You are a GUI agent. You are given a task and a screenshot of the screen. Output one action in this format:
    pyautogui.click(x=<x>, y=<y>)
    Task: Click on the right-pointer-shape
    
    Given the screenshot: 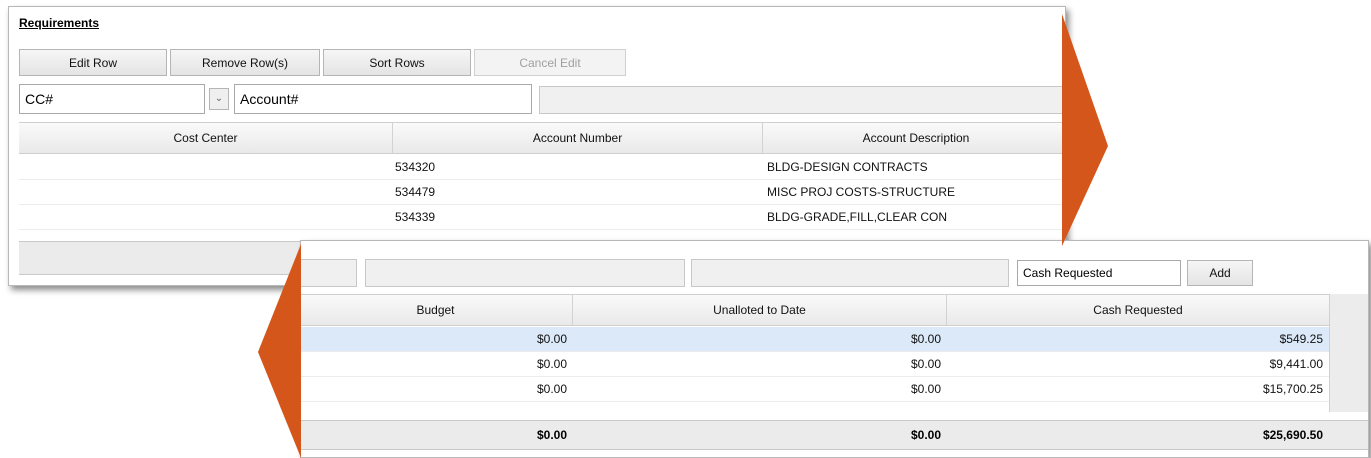 What is the action you would take?
    pyautogui.click(x=1085, y=130)
    